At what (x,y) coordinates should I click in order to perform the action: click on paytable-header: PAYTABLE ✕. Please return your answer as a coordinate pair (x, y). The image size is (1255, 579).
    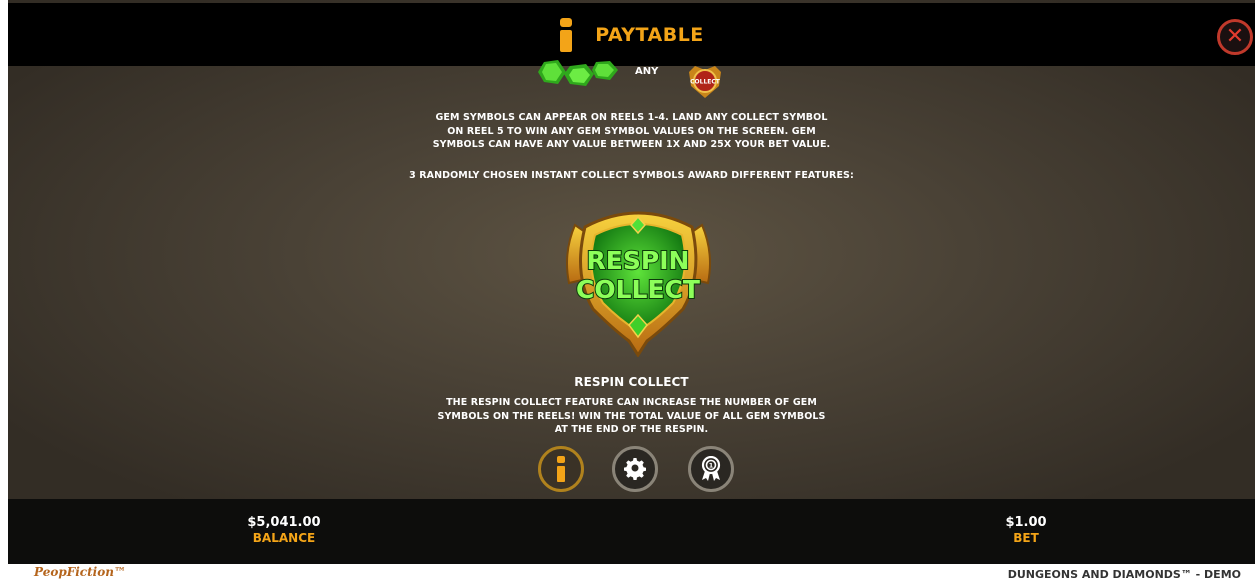
    Looking at the image, I should click on (631, 34).